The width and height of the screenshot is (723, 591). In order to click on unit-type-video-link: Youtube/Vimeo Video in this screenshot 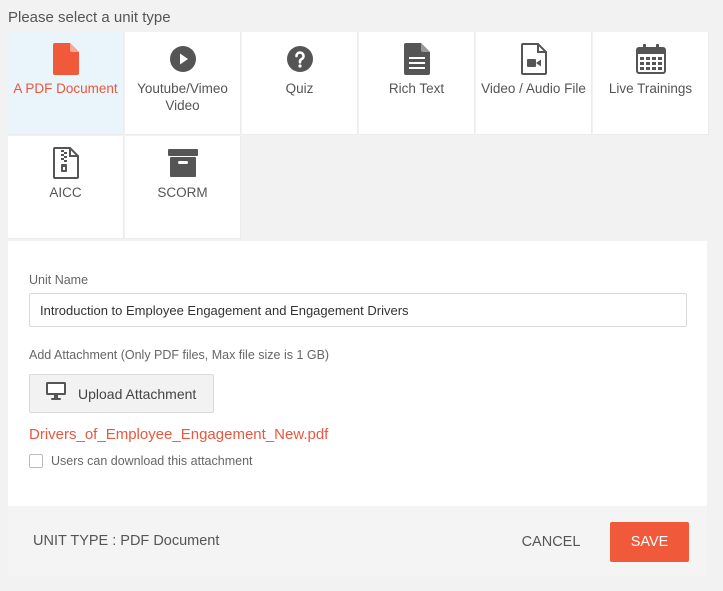, I will do `click(183, 83)`.